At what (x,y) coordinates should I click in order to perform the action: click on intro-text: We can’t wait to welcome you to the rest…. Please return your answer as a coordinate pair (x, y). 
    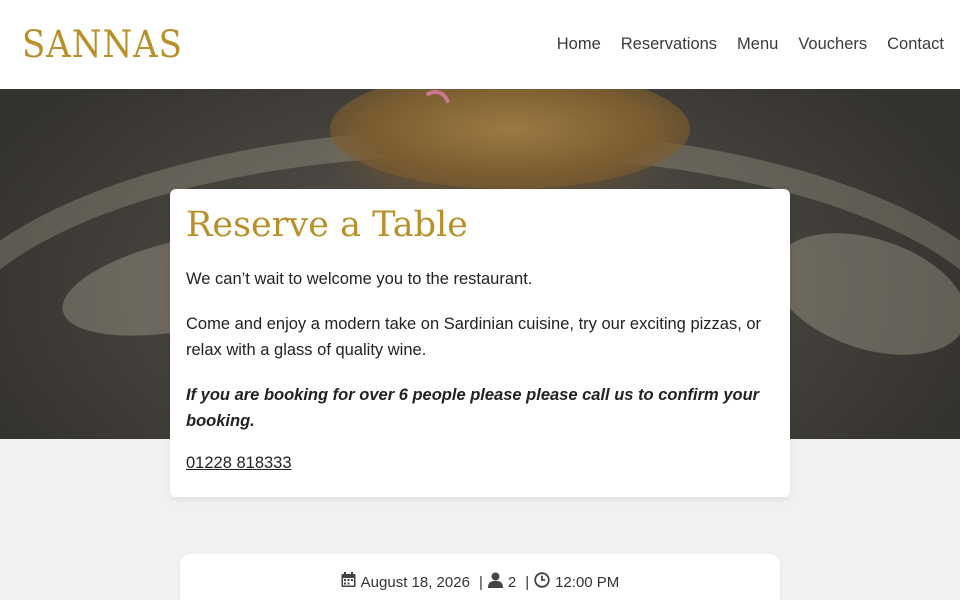
    Looking at the image, I should click on (359, 279).